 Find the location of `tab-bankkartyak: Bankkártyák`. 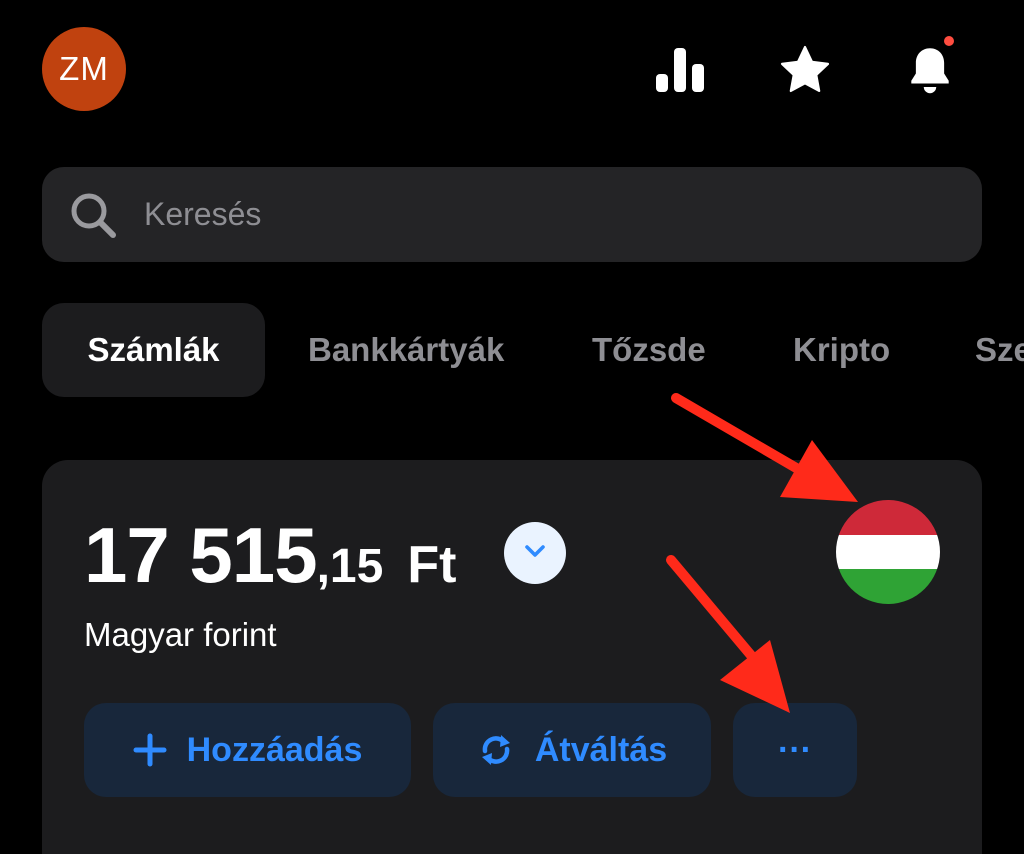

tab-bankkartyak: Bankkártyák is located at coordinates (406, 350).